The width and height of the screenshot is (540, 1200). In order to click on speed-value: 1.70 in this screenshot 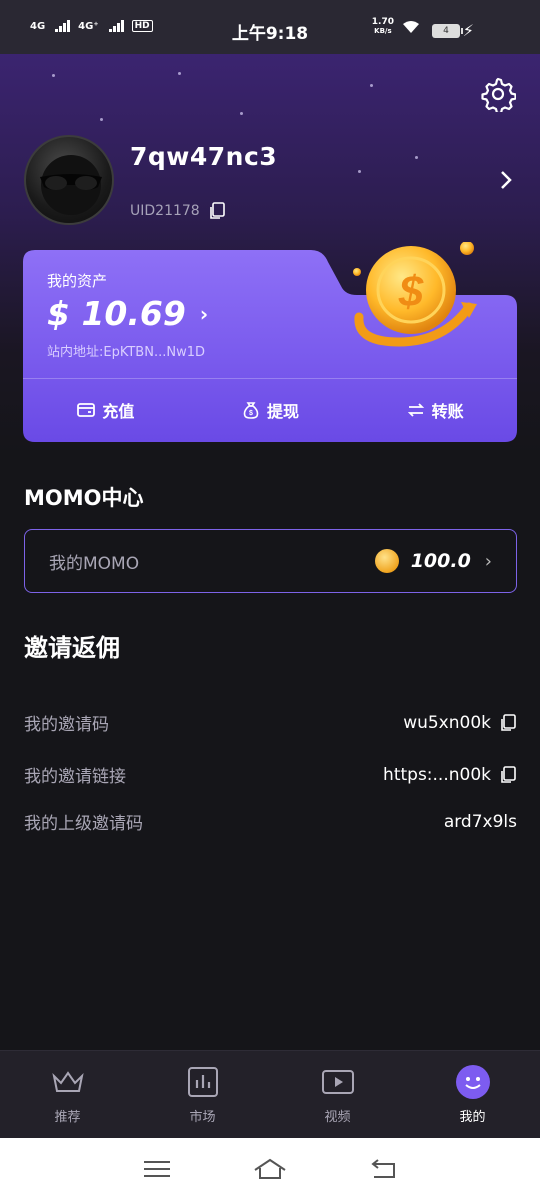, I will do `click(382, 22)`.